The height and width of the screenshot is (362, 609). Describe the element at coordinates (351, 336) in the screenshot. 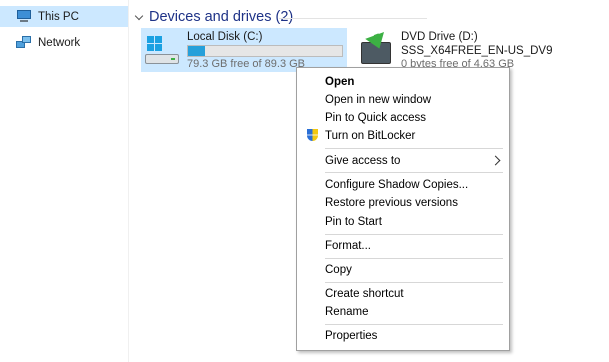

I see `menu-item-label: Properties` at that location.